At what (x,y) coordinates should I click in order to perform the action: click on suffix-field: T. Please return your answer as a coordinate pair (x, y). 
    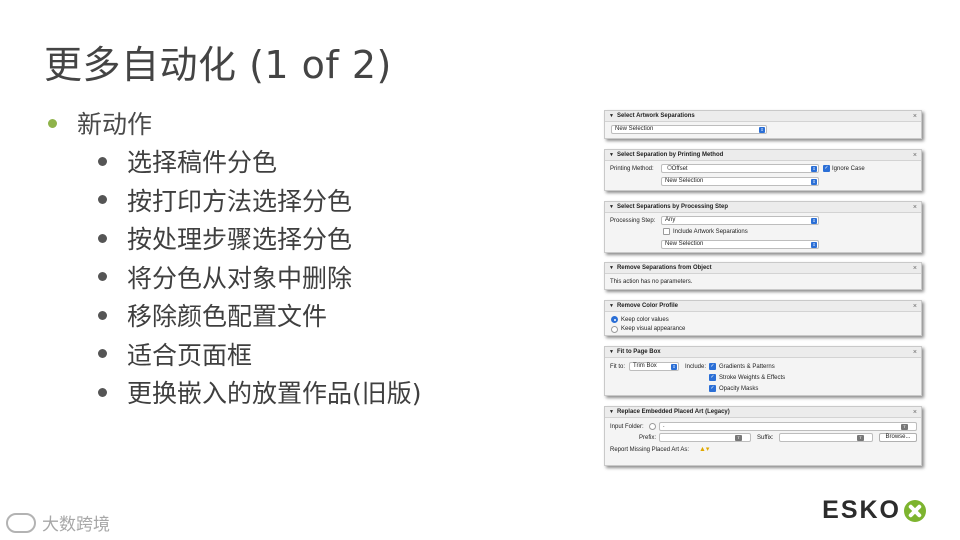
    Looking at the image, I should click on (826, 437).